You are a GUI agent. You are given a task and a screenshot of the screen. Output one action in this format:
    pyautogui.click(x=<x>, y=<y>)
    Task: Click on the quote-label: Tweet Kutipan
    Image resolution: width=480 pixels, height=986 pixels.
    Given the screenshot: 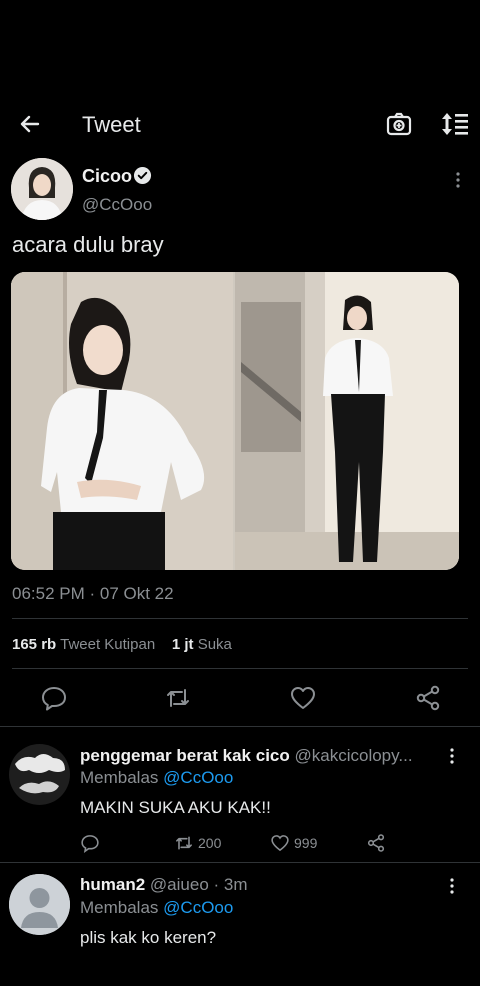 What is the action you would take?
    pyautogui.click(x=108, y=644)
    